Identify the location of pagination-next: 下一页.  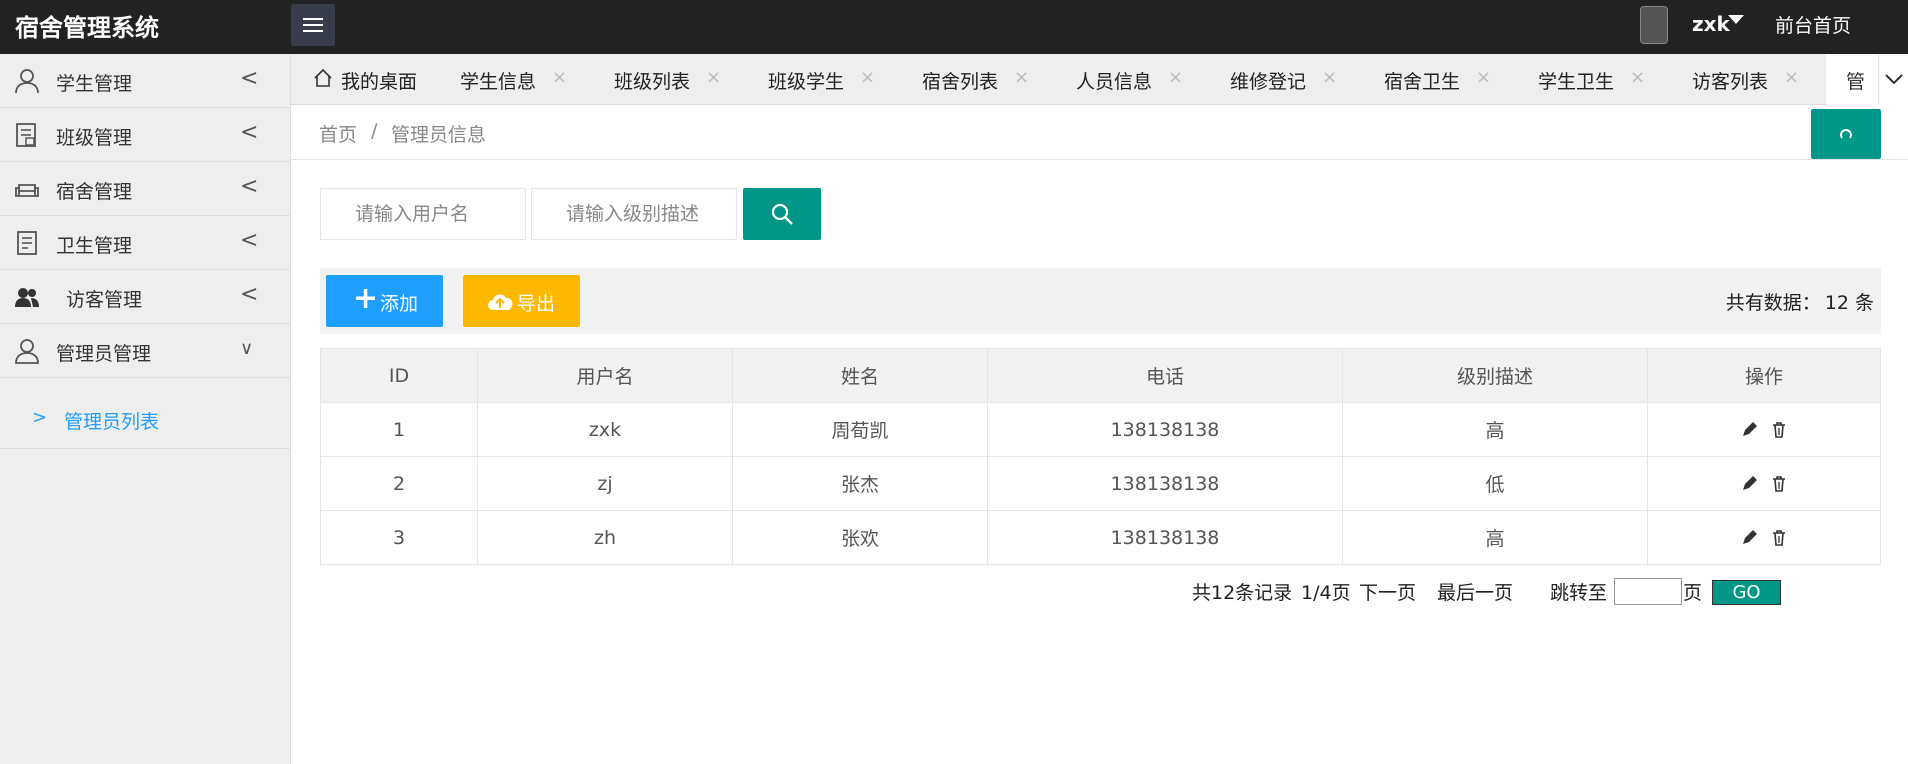
(1387, 591).